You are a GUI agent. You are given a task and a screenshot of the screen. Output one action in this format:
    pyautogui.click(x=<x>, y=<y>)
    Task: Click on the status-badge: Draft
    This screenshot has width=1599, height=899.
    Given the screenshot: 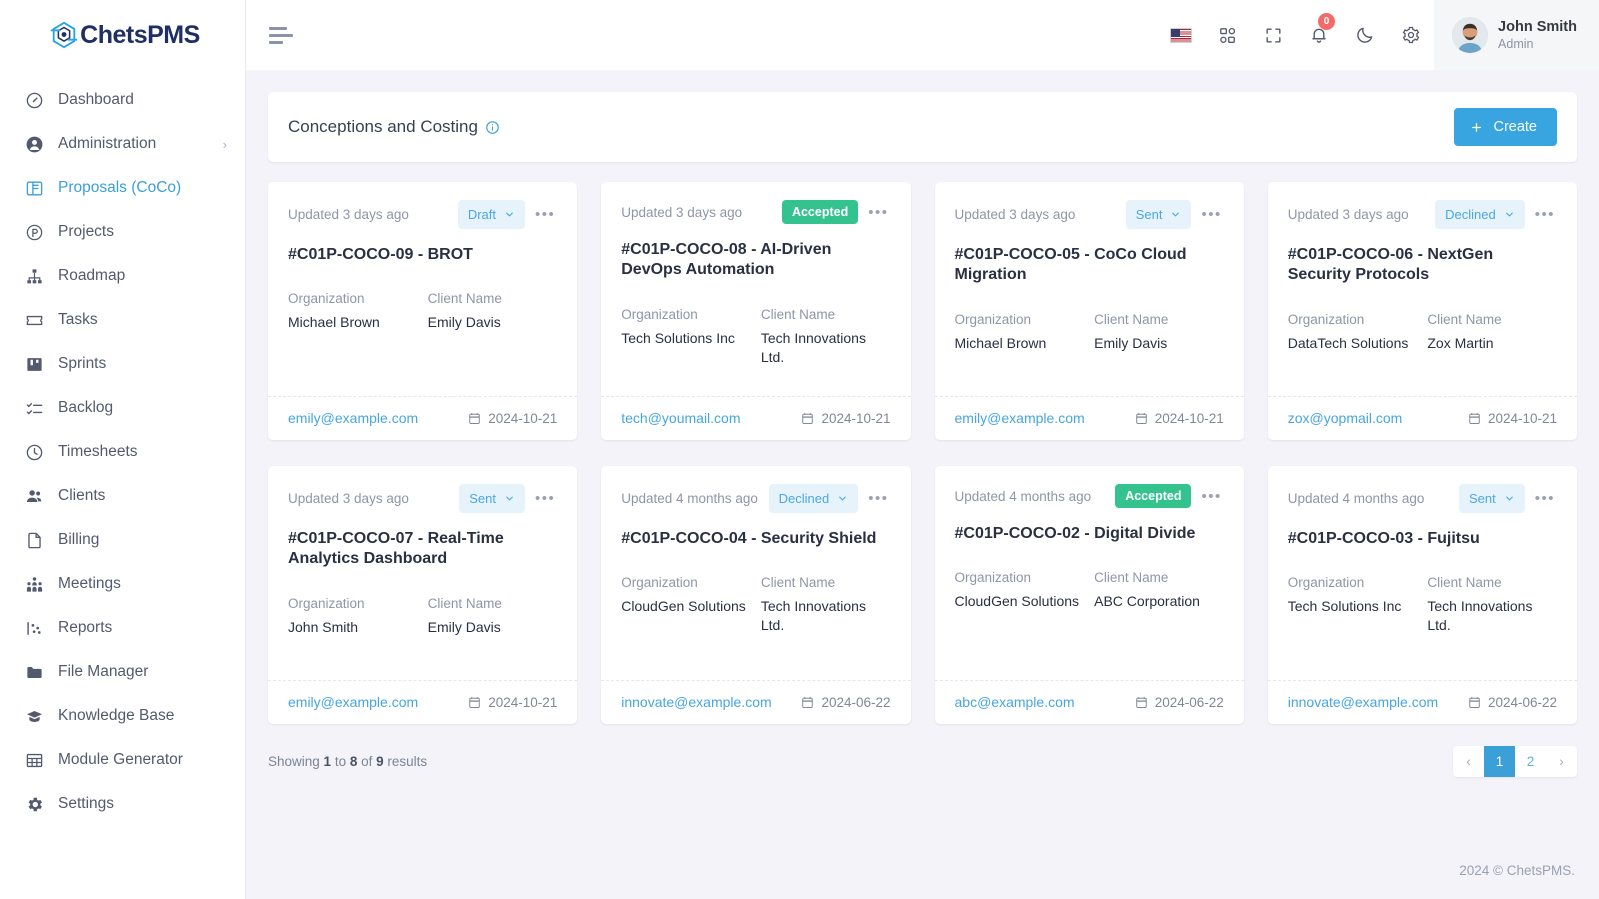 What is the action you would take?
    pyautogui.click(x=491, y=214)
    